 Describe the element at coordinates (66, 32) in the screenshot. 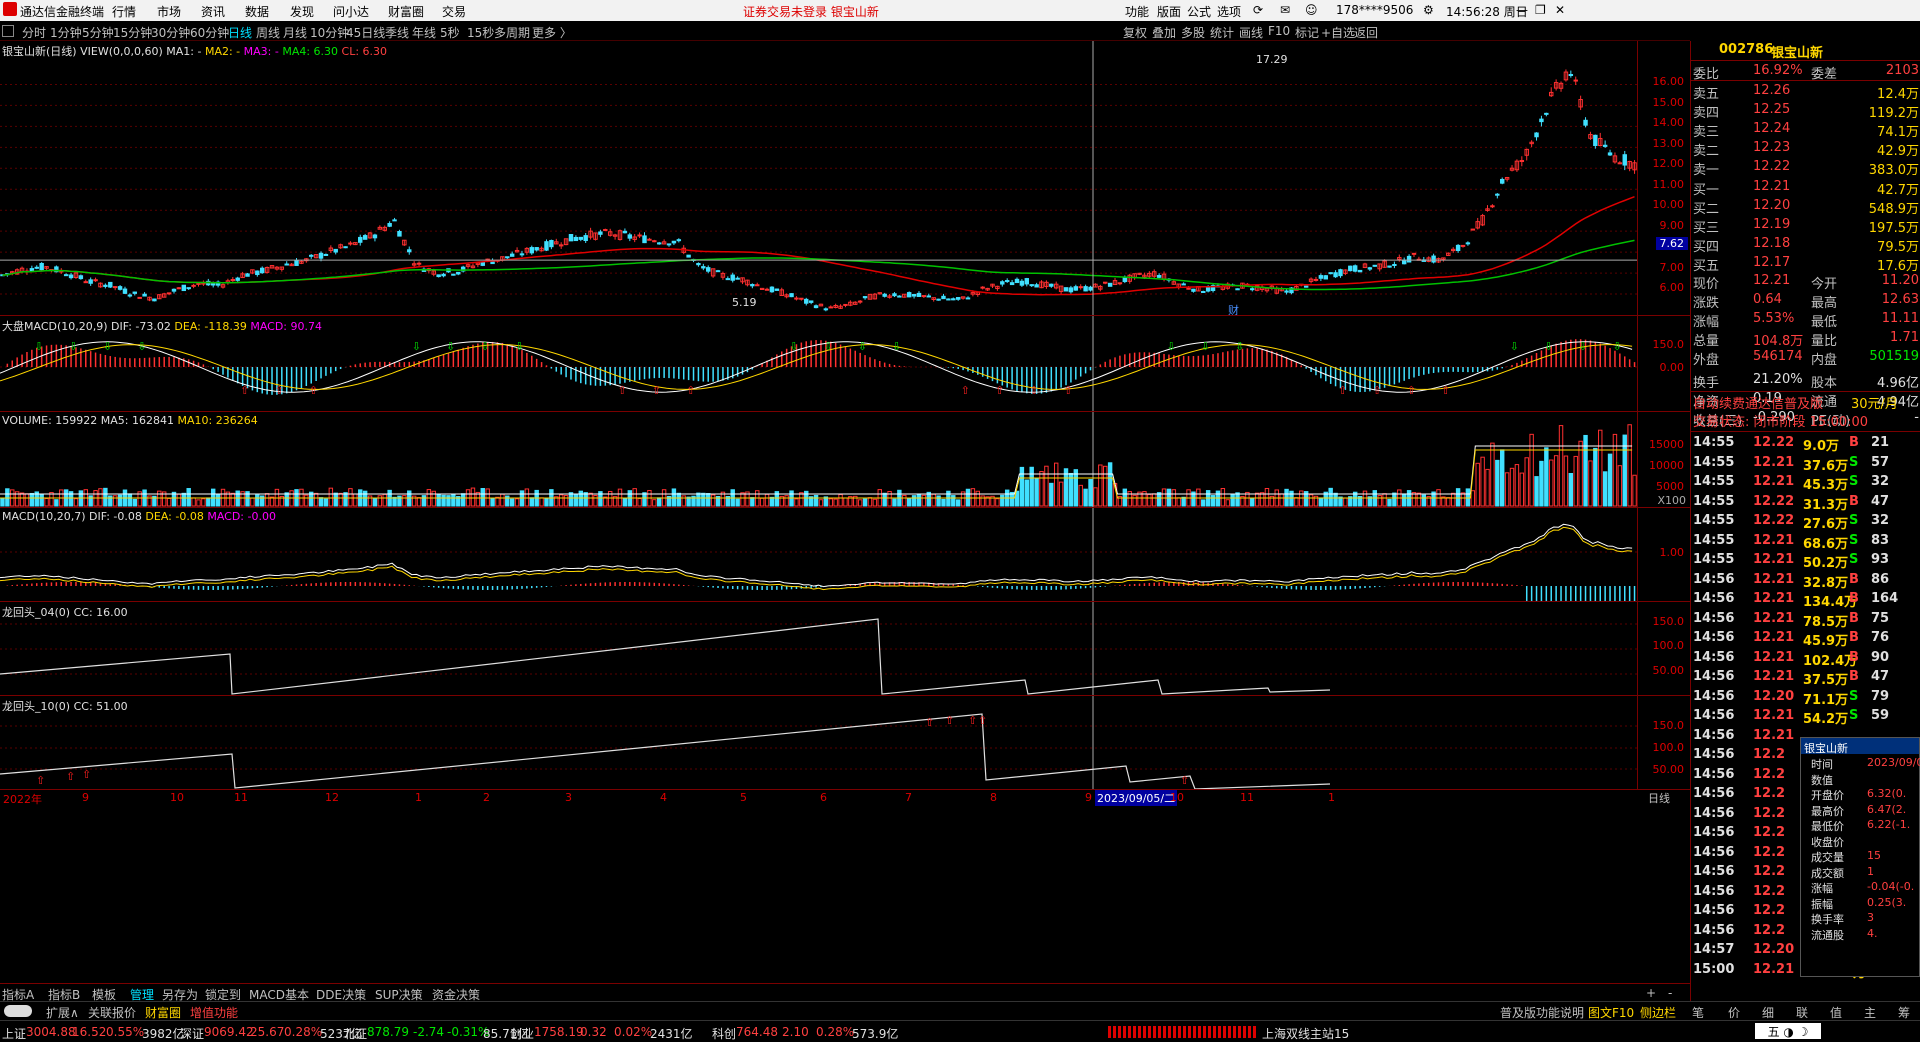

I see `period-1min: 1分钟` at that location.